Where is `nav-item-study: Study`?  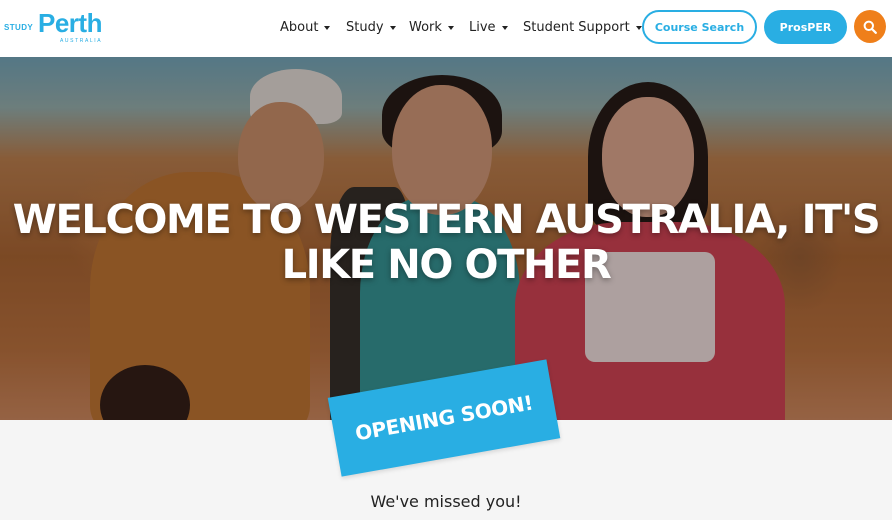
nav-item-study: Study is located at coordinates (371, 27).